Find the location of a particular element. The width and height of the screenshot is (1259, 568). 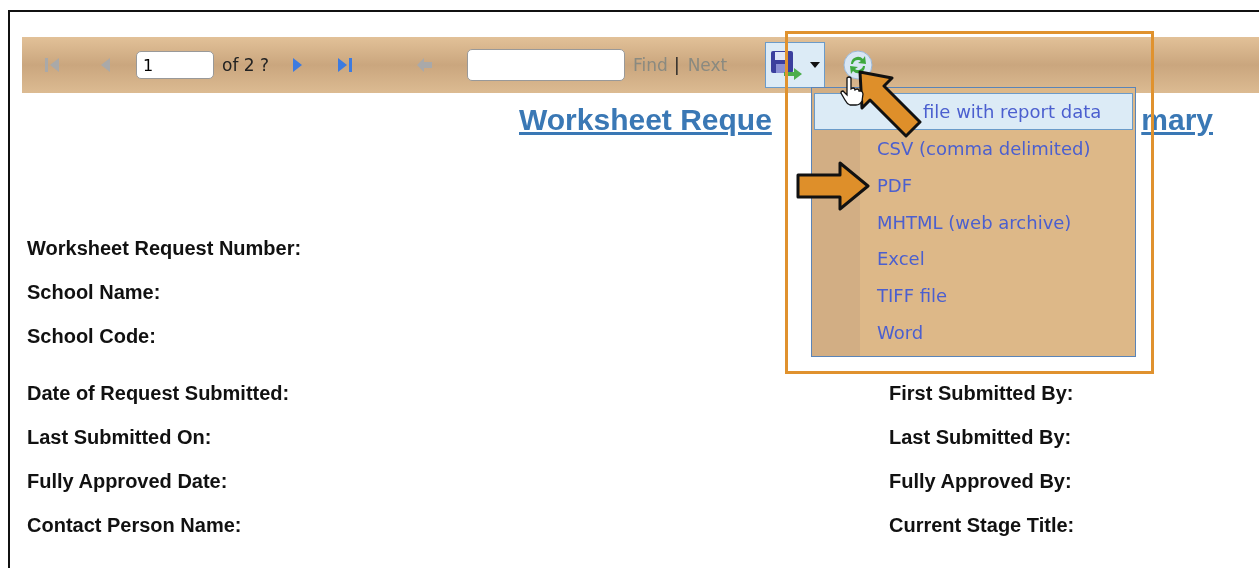

find-field is located at coordinates (546, 65).